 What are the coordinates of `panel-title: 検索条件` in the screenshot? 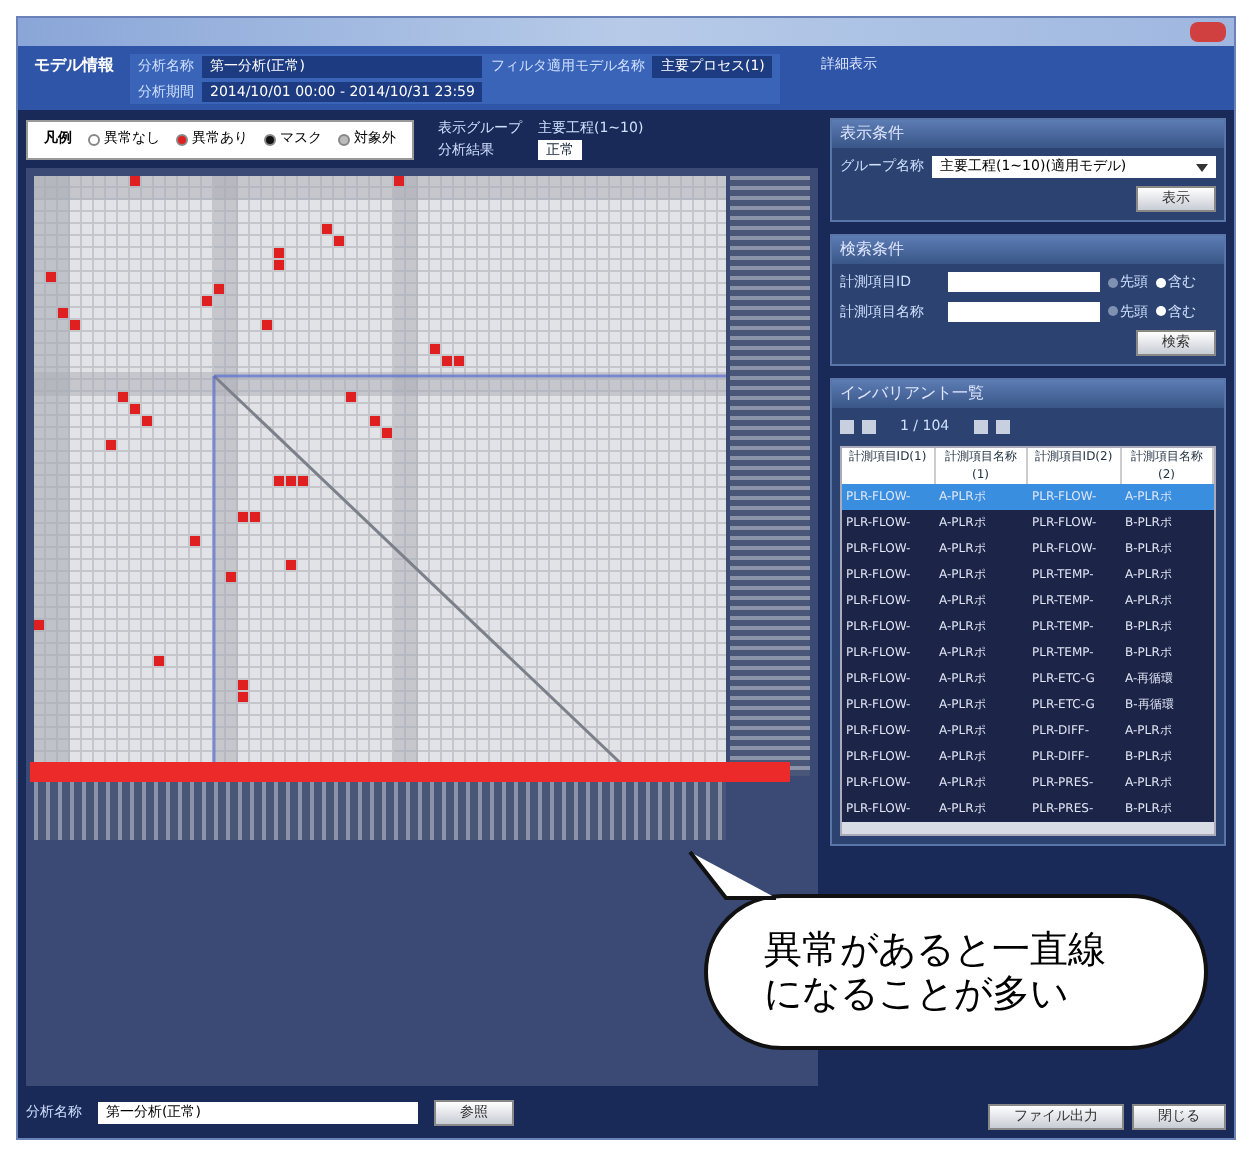 It's located at (1028, 250).